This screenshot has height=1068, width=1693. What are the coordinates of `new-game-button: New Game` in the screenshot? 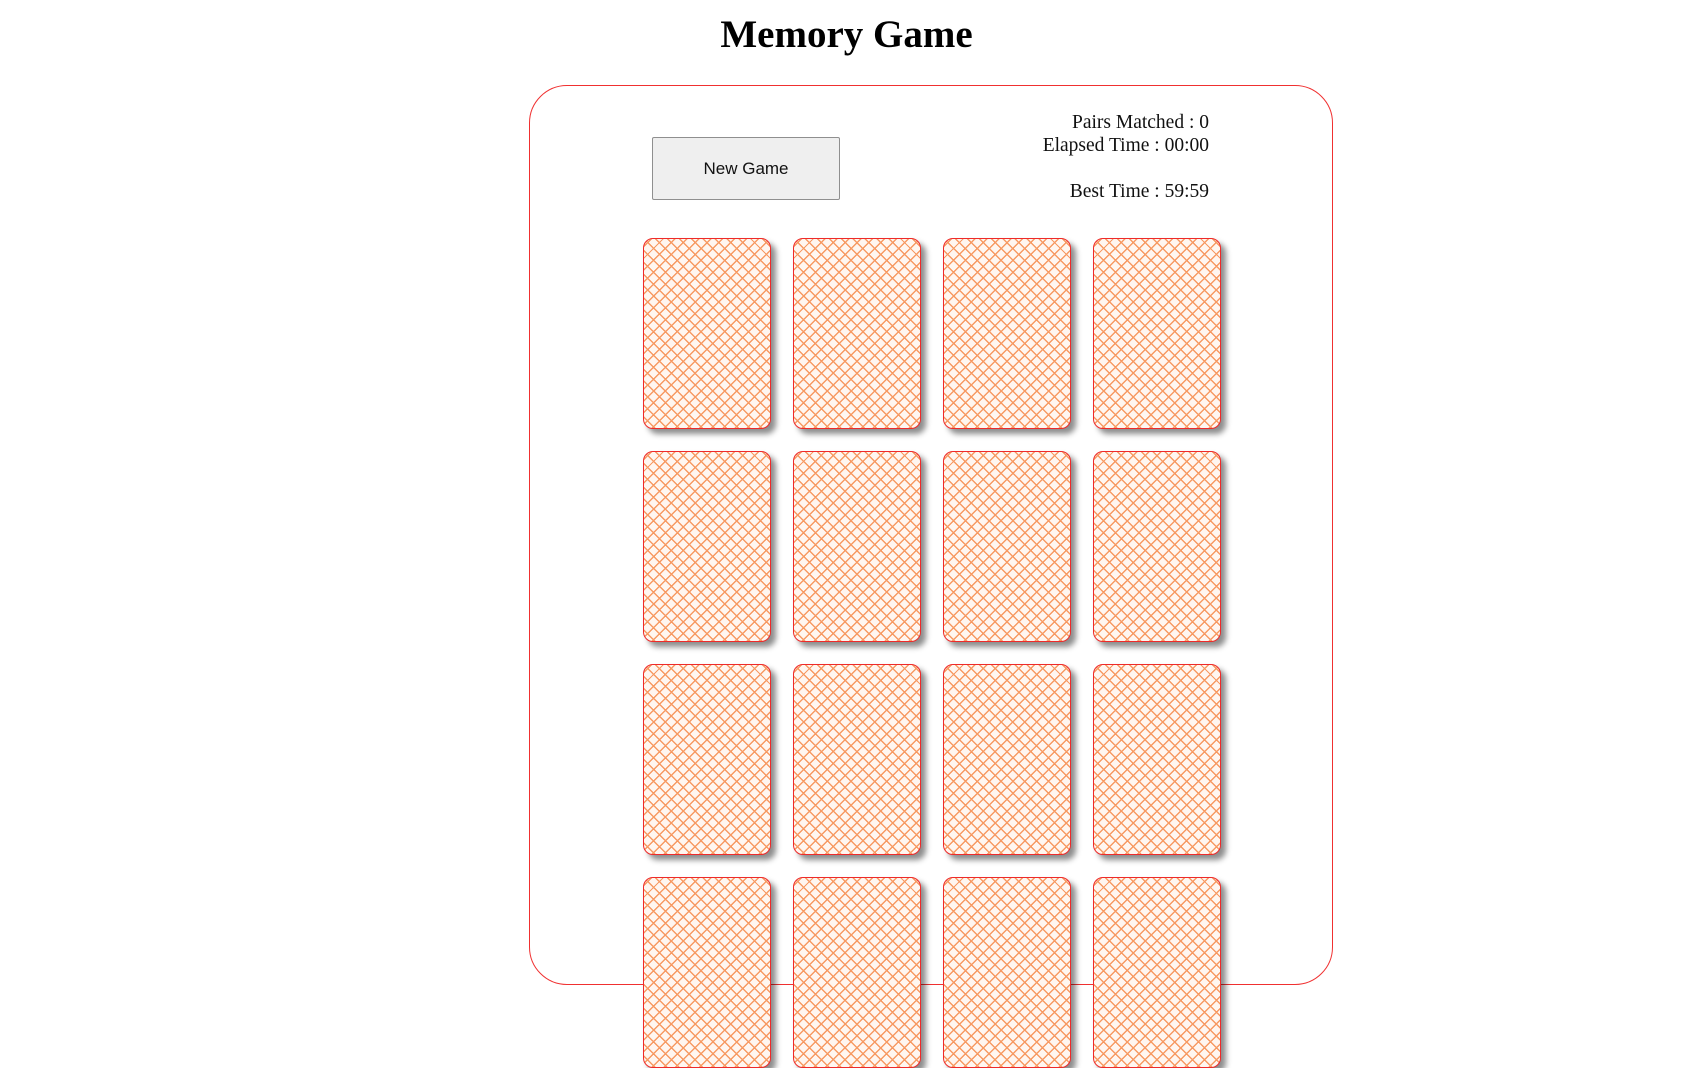 It's located at (746, 168).